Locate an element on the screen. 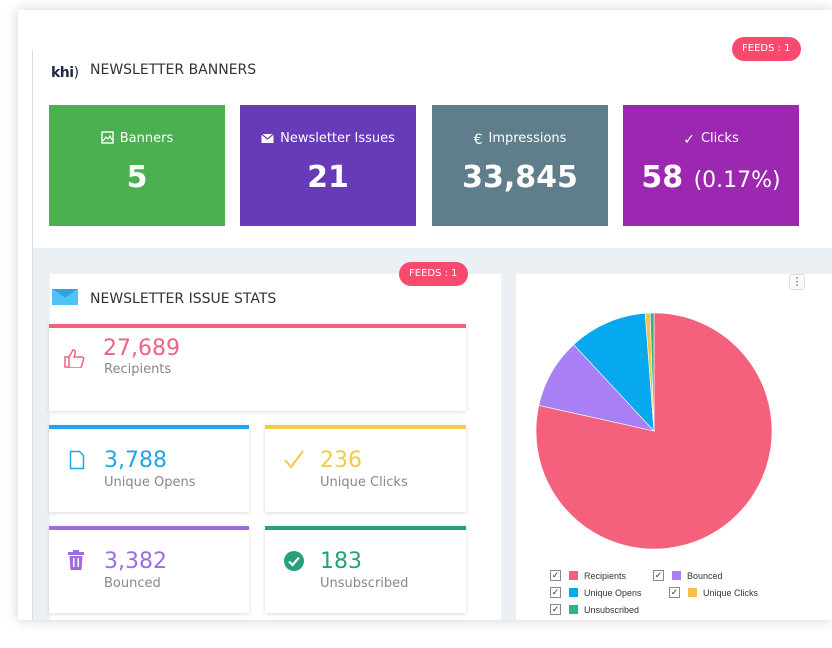  kpi-label: Unique Opens is located at coordinates (150, 482).